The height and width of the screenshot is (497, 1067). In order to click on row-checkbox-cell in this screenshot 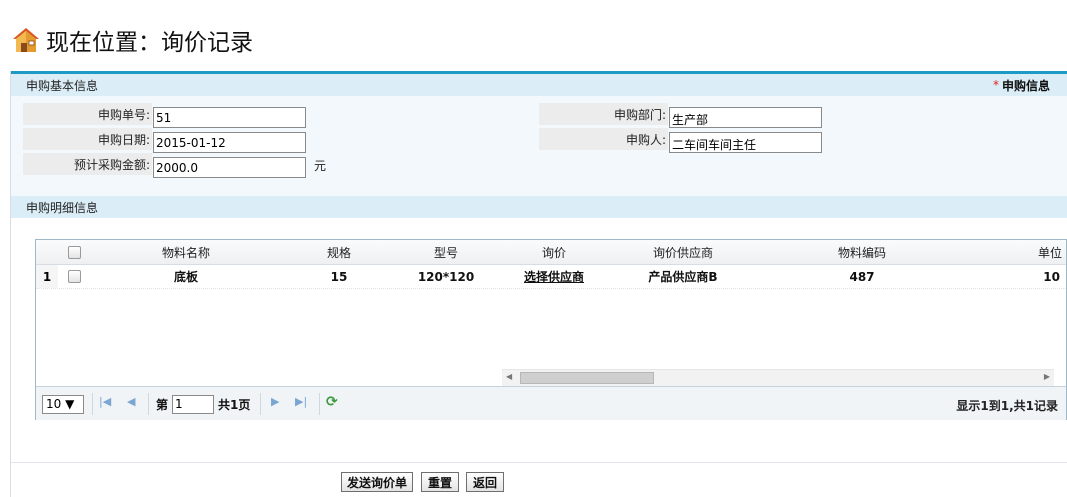, I will do `click(74, 276)`.